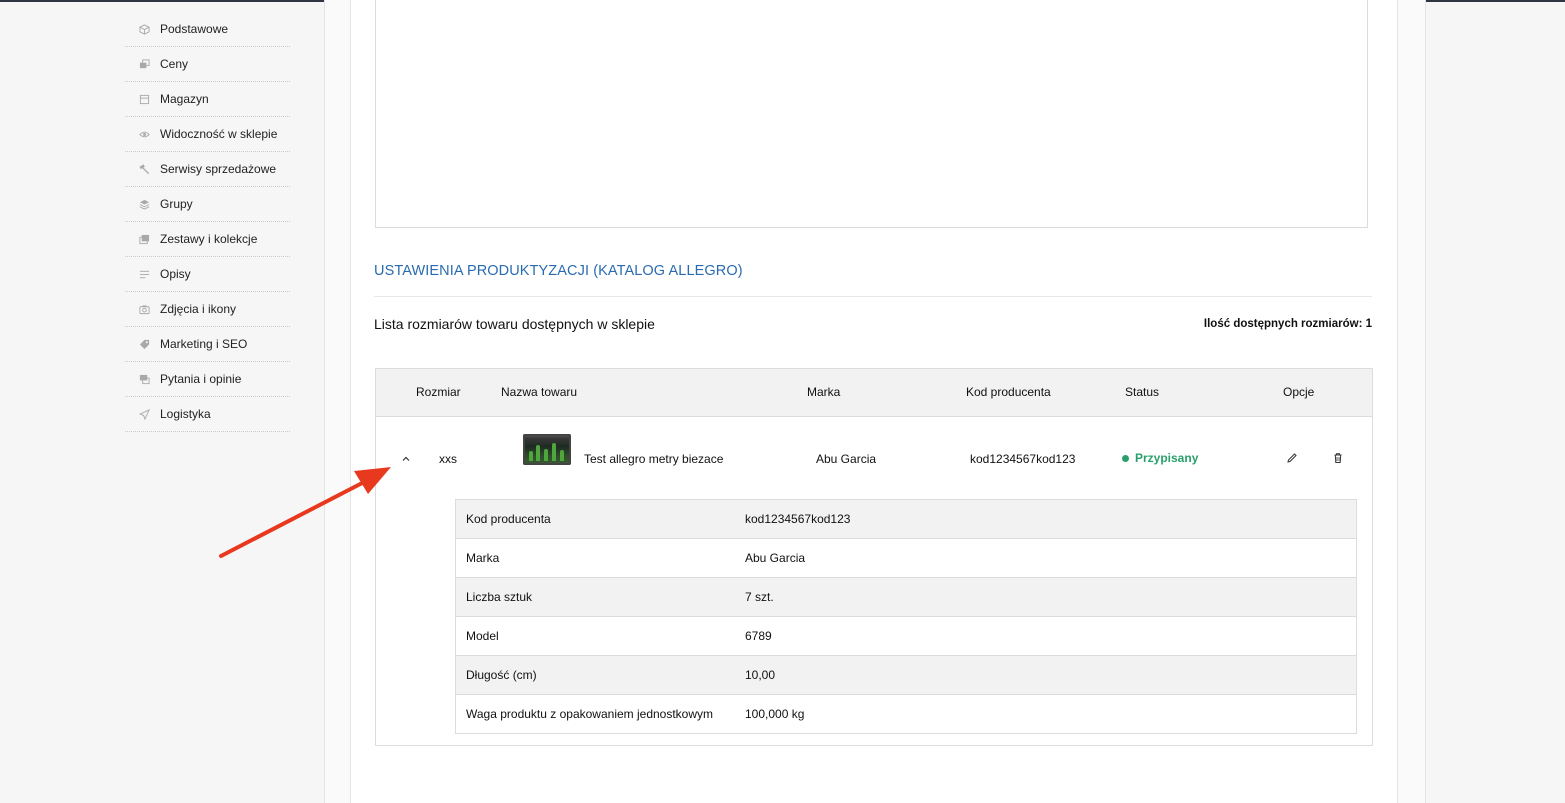 The image size is (1565, 803). I want to click on available-sizes-count: Ilość dostępnych rozmiarów: 1, so click(1287, 324).